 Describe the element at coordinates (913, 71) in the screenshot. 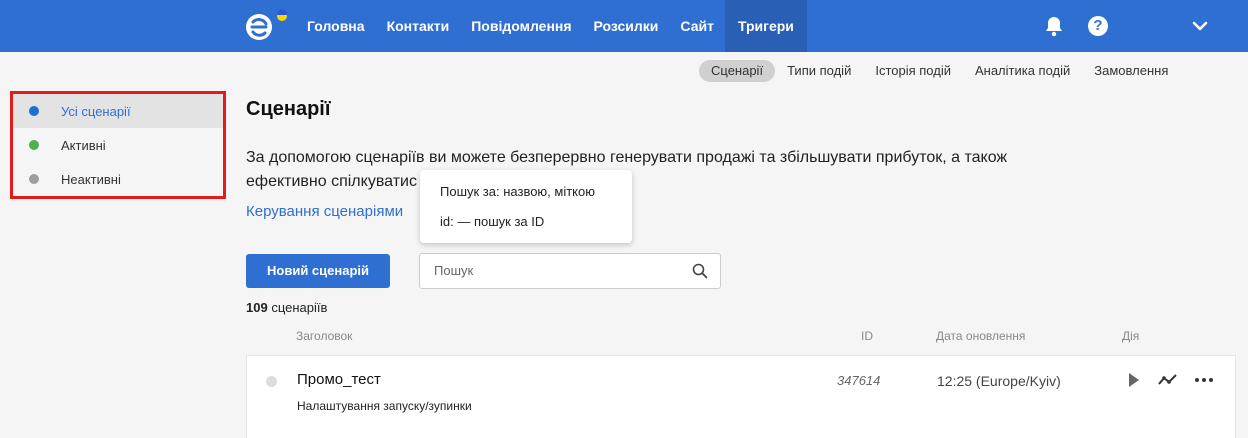

I see `subnav-event-history: Історія подій` at that location.